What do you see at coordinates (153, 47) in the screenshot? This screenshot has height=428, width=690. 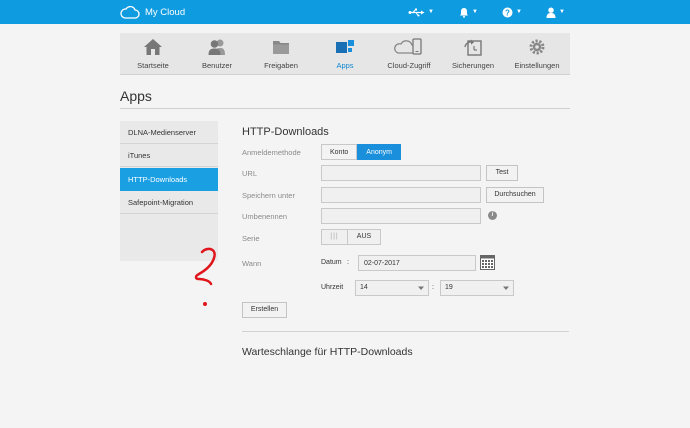 I see `home-icon` at bounding box center [153, 47].